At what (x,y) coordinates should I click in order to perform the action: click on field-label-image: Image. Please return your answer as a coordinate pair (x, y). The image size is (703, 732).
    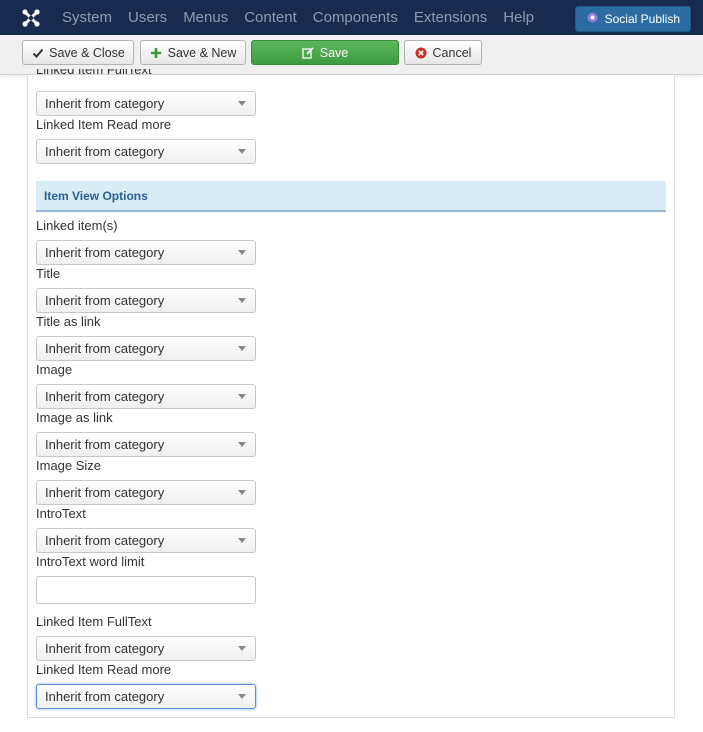
    Looking at the image, I should click on (54, 369).